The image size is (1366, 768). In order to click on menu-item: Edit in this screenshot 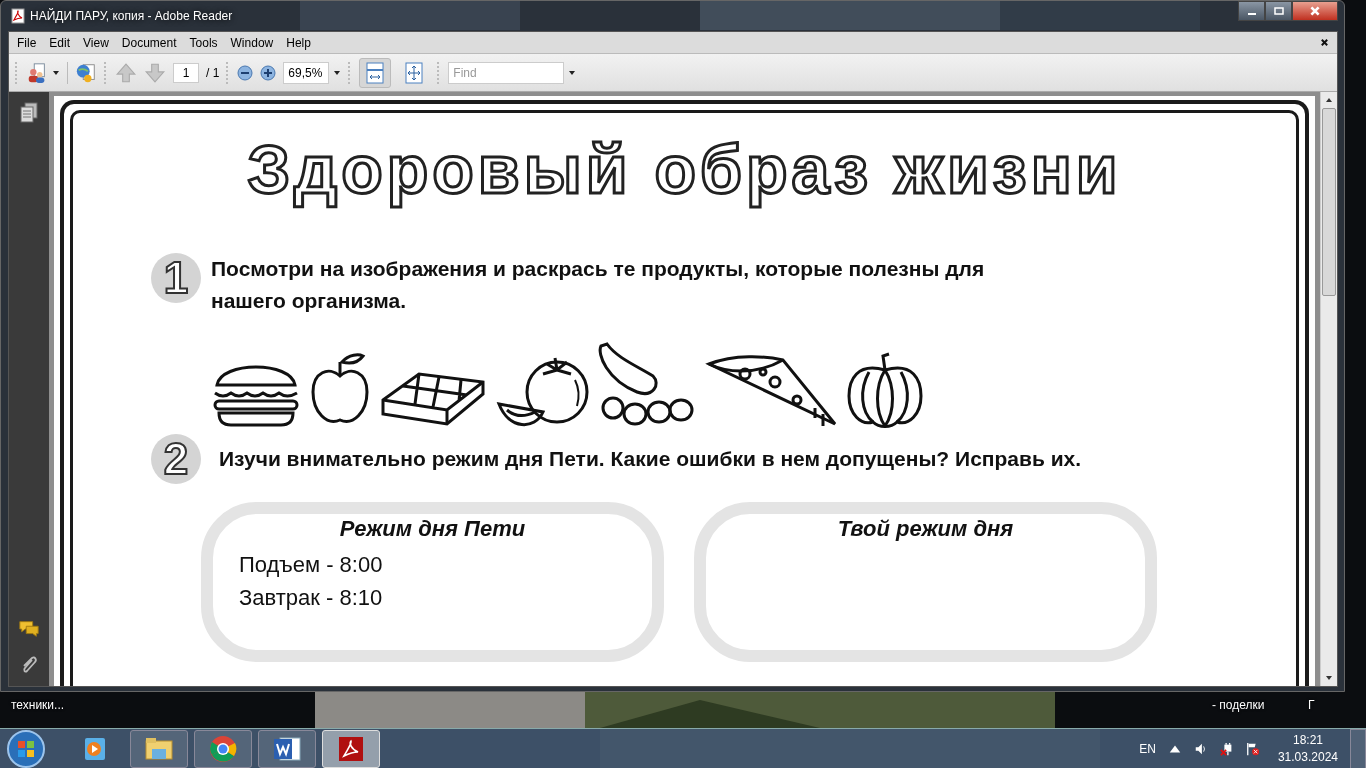, I will do `click(60, 42)`.